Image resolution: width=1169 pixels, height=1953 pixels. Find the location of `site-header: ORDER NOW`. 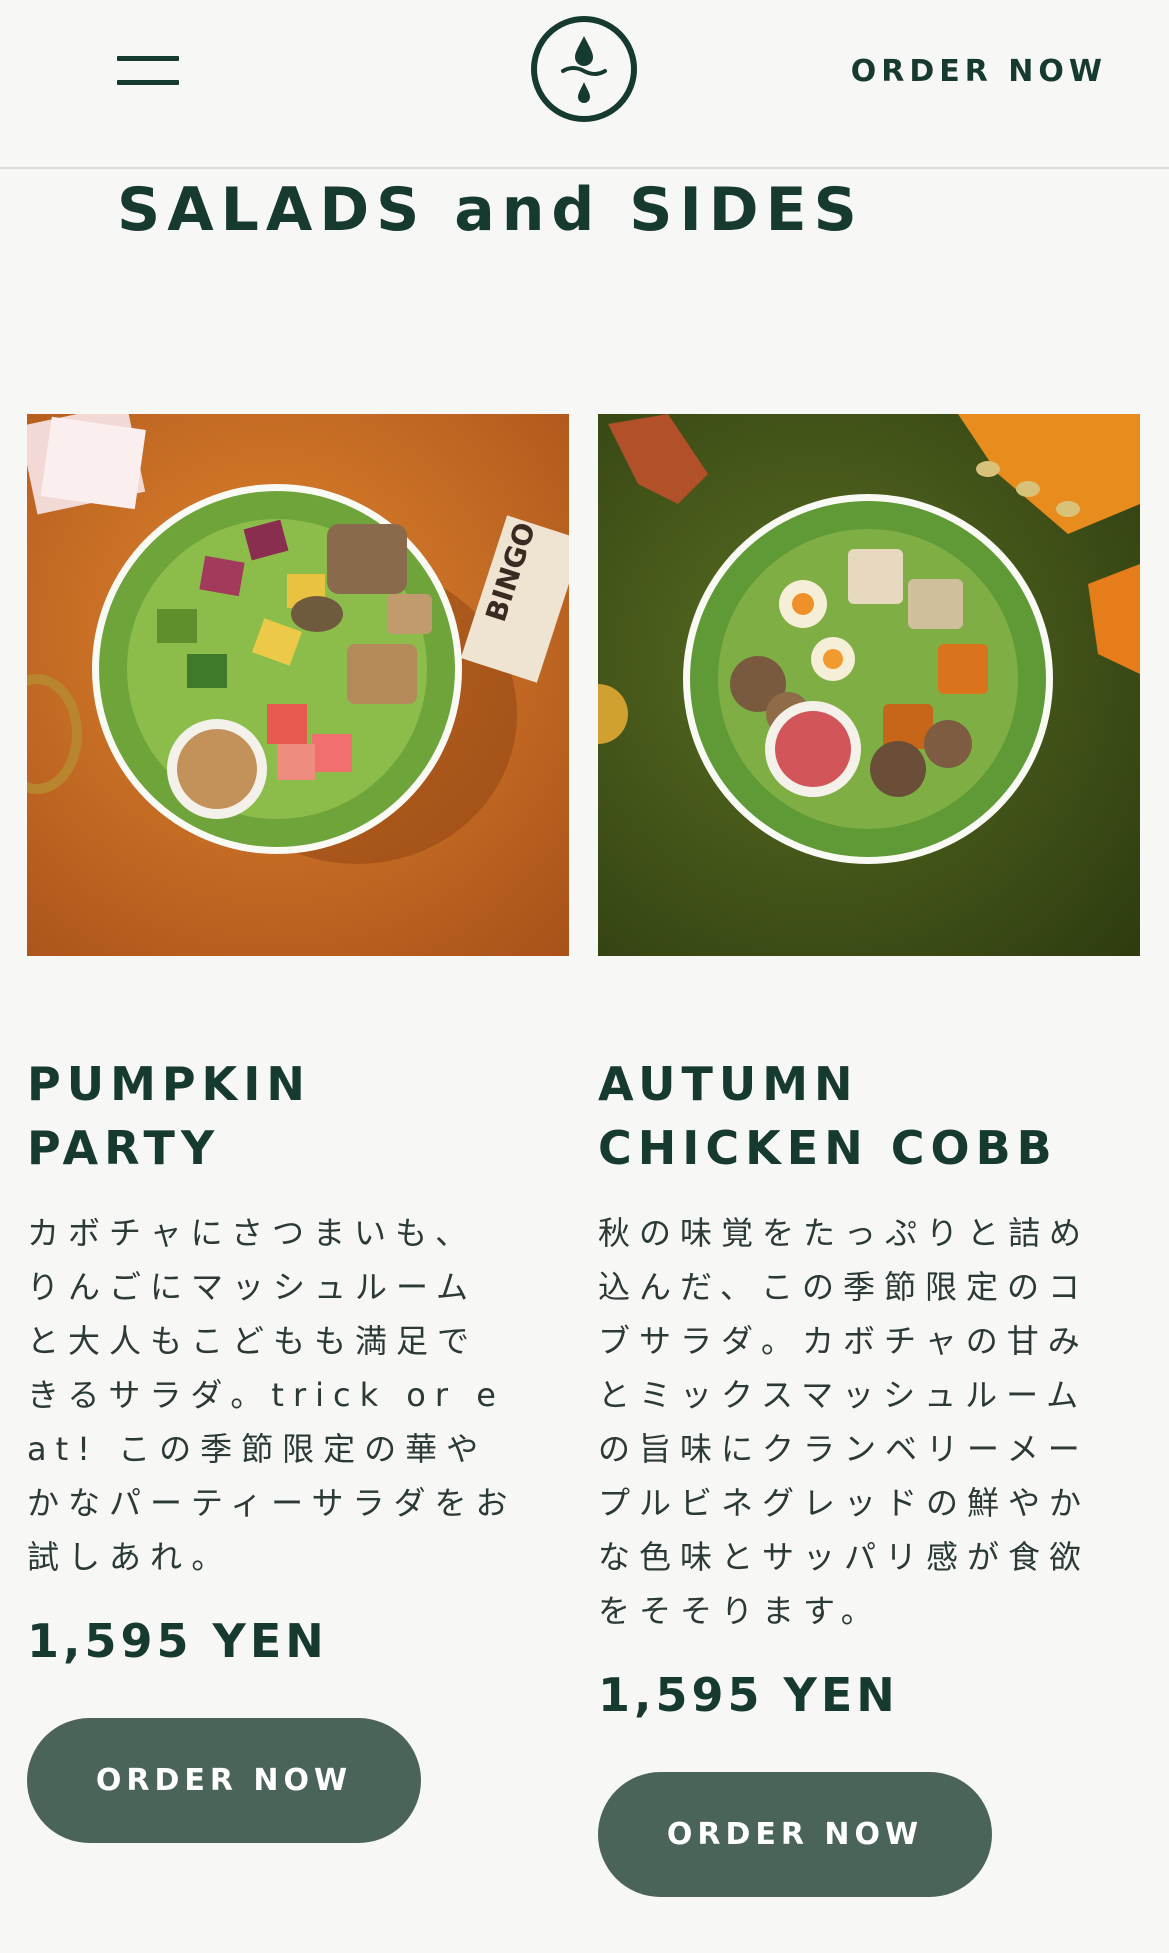

site-header: ORDER NOW is located at coordinates (584, 84).